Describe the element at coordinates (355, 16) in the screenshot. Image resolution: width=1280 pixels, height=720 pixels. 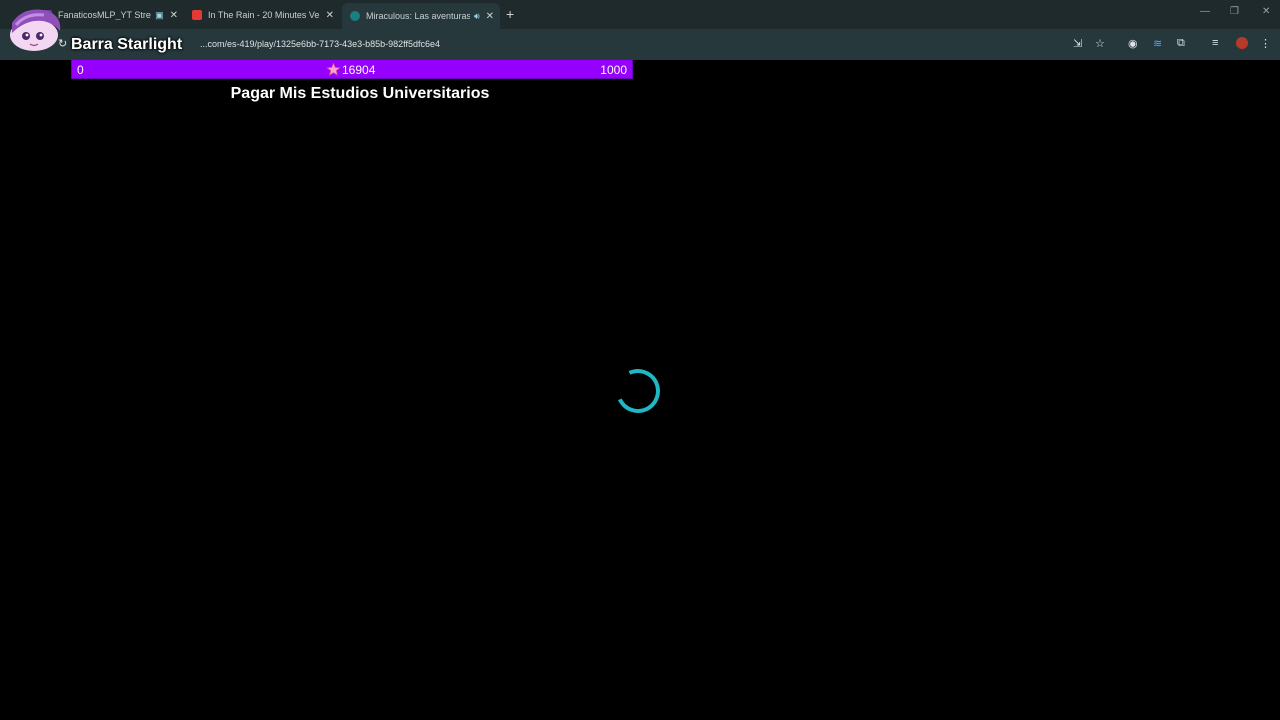
I see `tab-favicon-icon` at that location.